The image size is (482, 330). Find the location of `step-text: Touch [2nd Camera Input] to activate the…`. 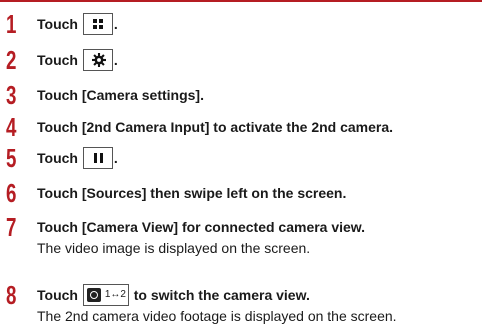

step-text: Touch [2nd Camera Input] to activate the… is located at coordinates (215, 127).